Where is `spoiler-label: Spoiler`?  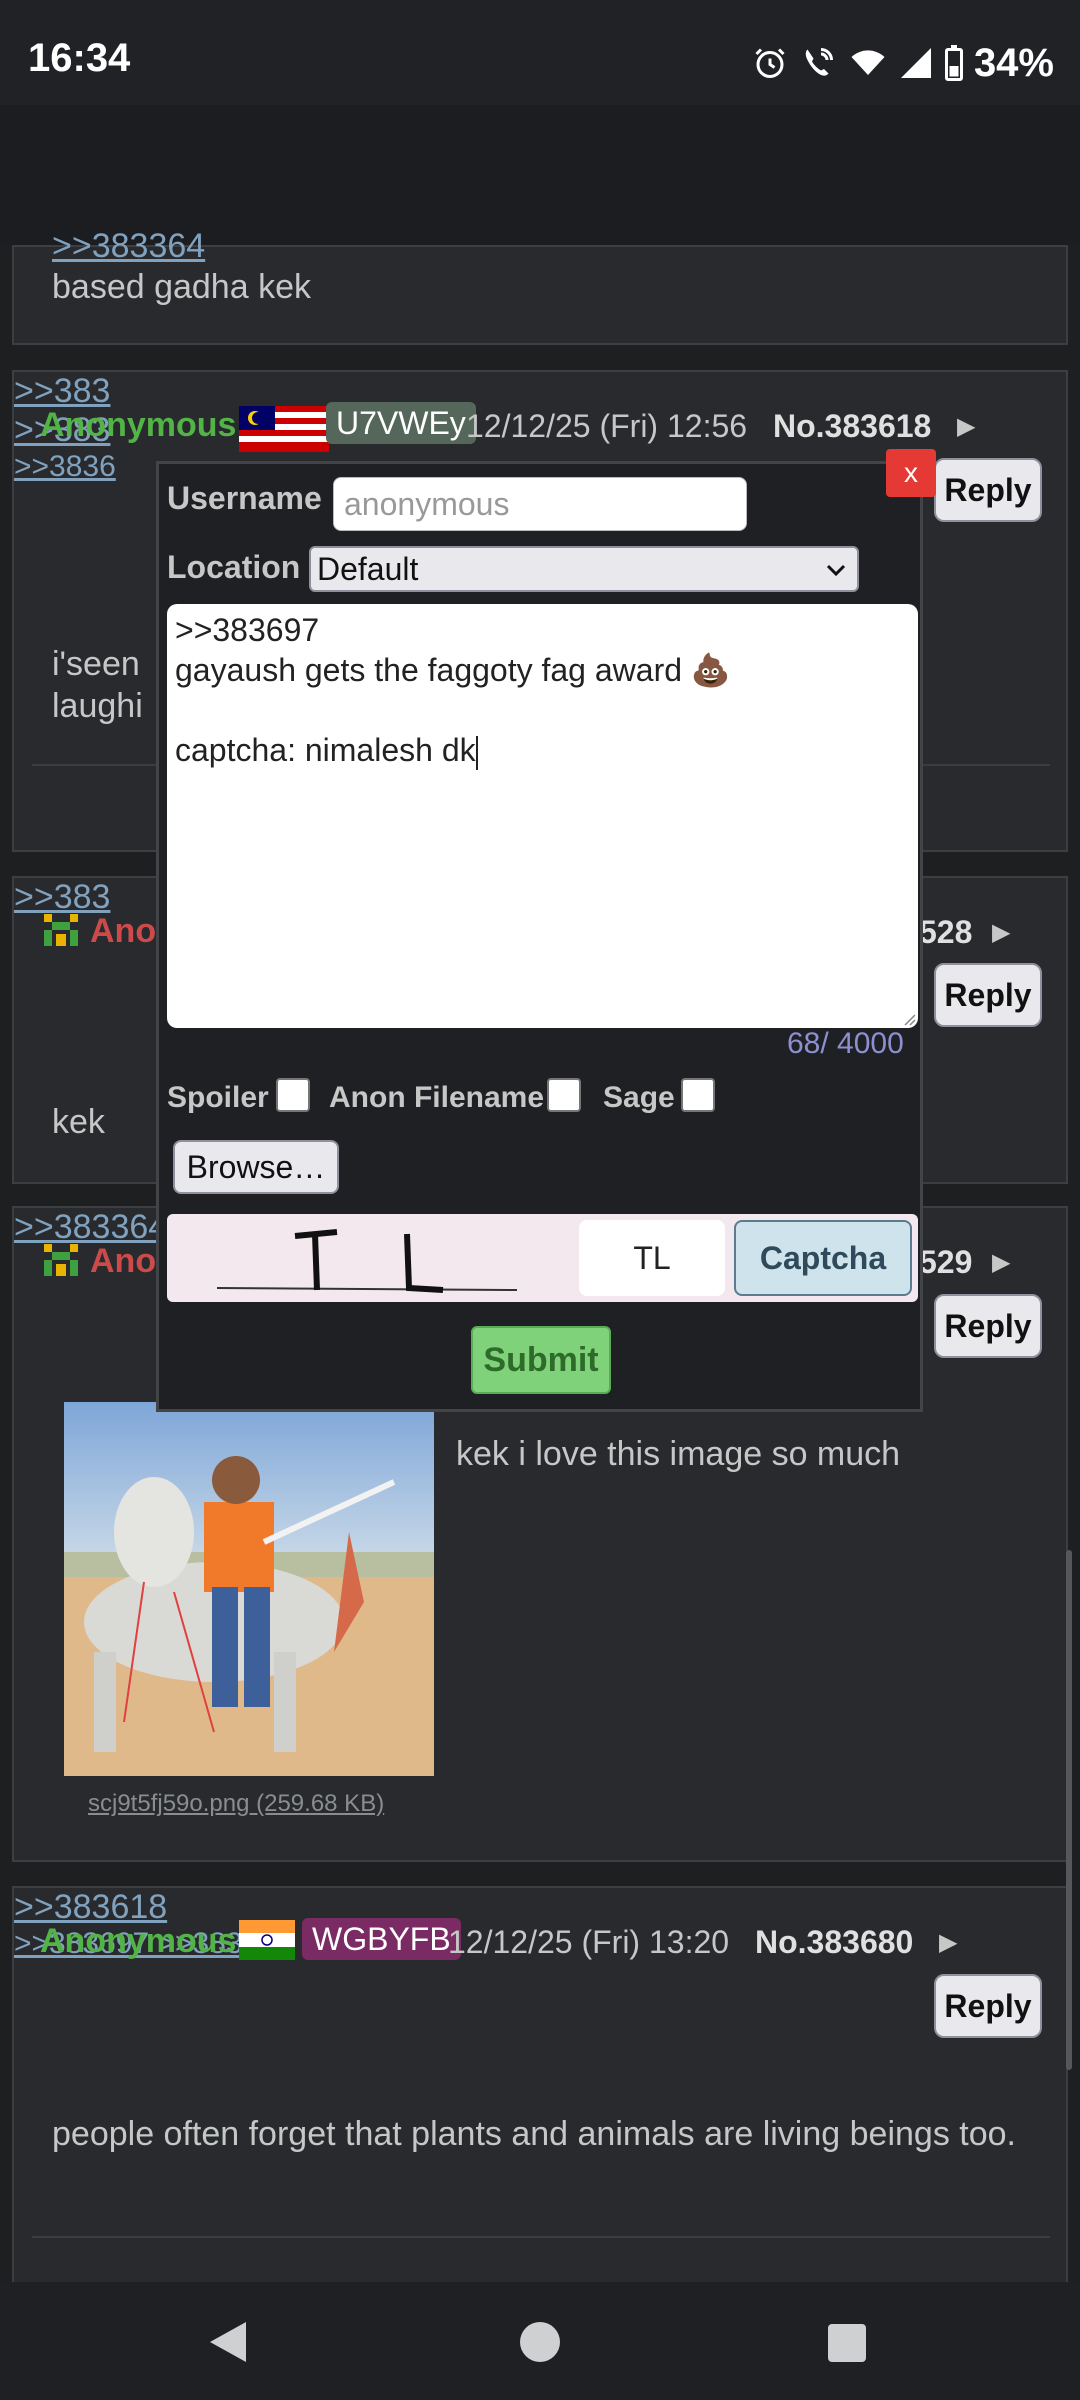
spoiler-label: Spoiler is located at coordinates (218, 1097).